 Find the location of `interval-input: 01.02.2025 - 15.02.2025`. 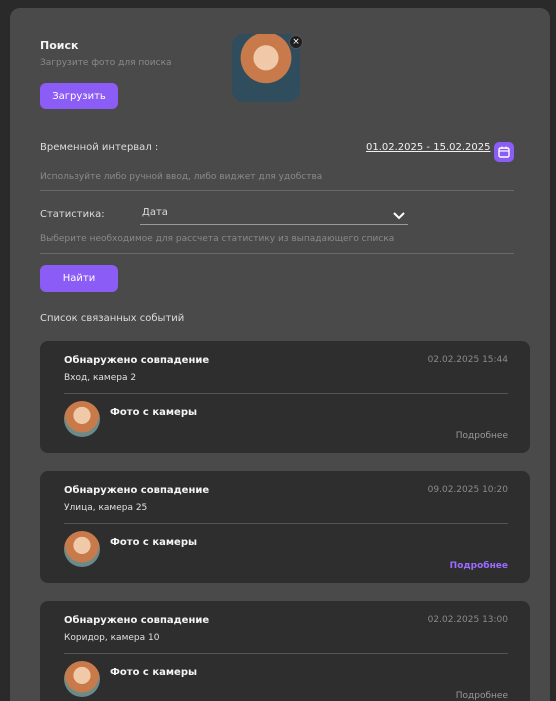

interval-input: 01.02.2025 - 15.02.2025 is located at coordinates (428, 147).